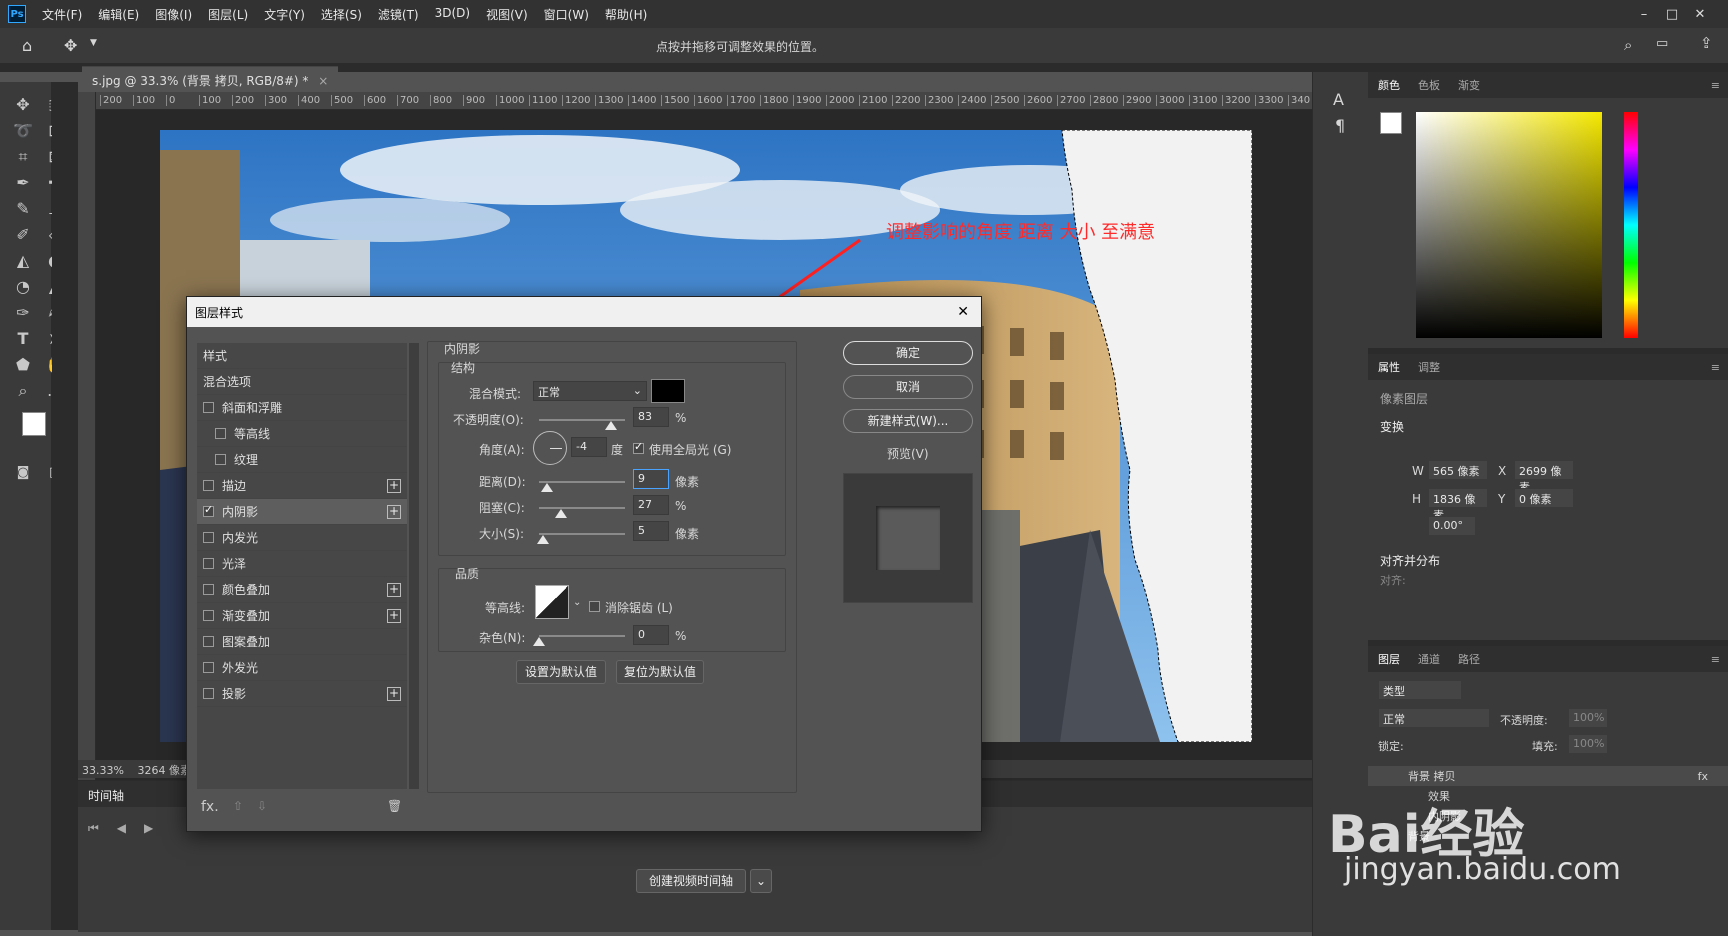  Describe the element at coordinates (1434, 718) in the screenshot. I see `layer-blend-mode: 正常` at that location.